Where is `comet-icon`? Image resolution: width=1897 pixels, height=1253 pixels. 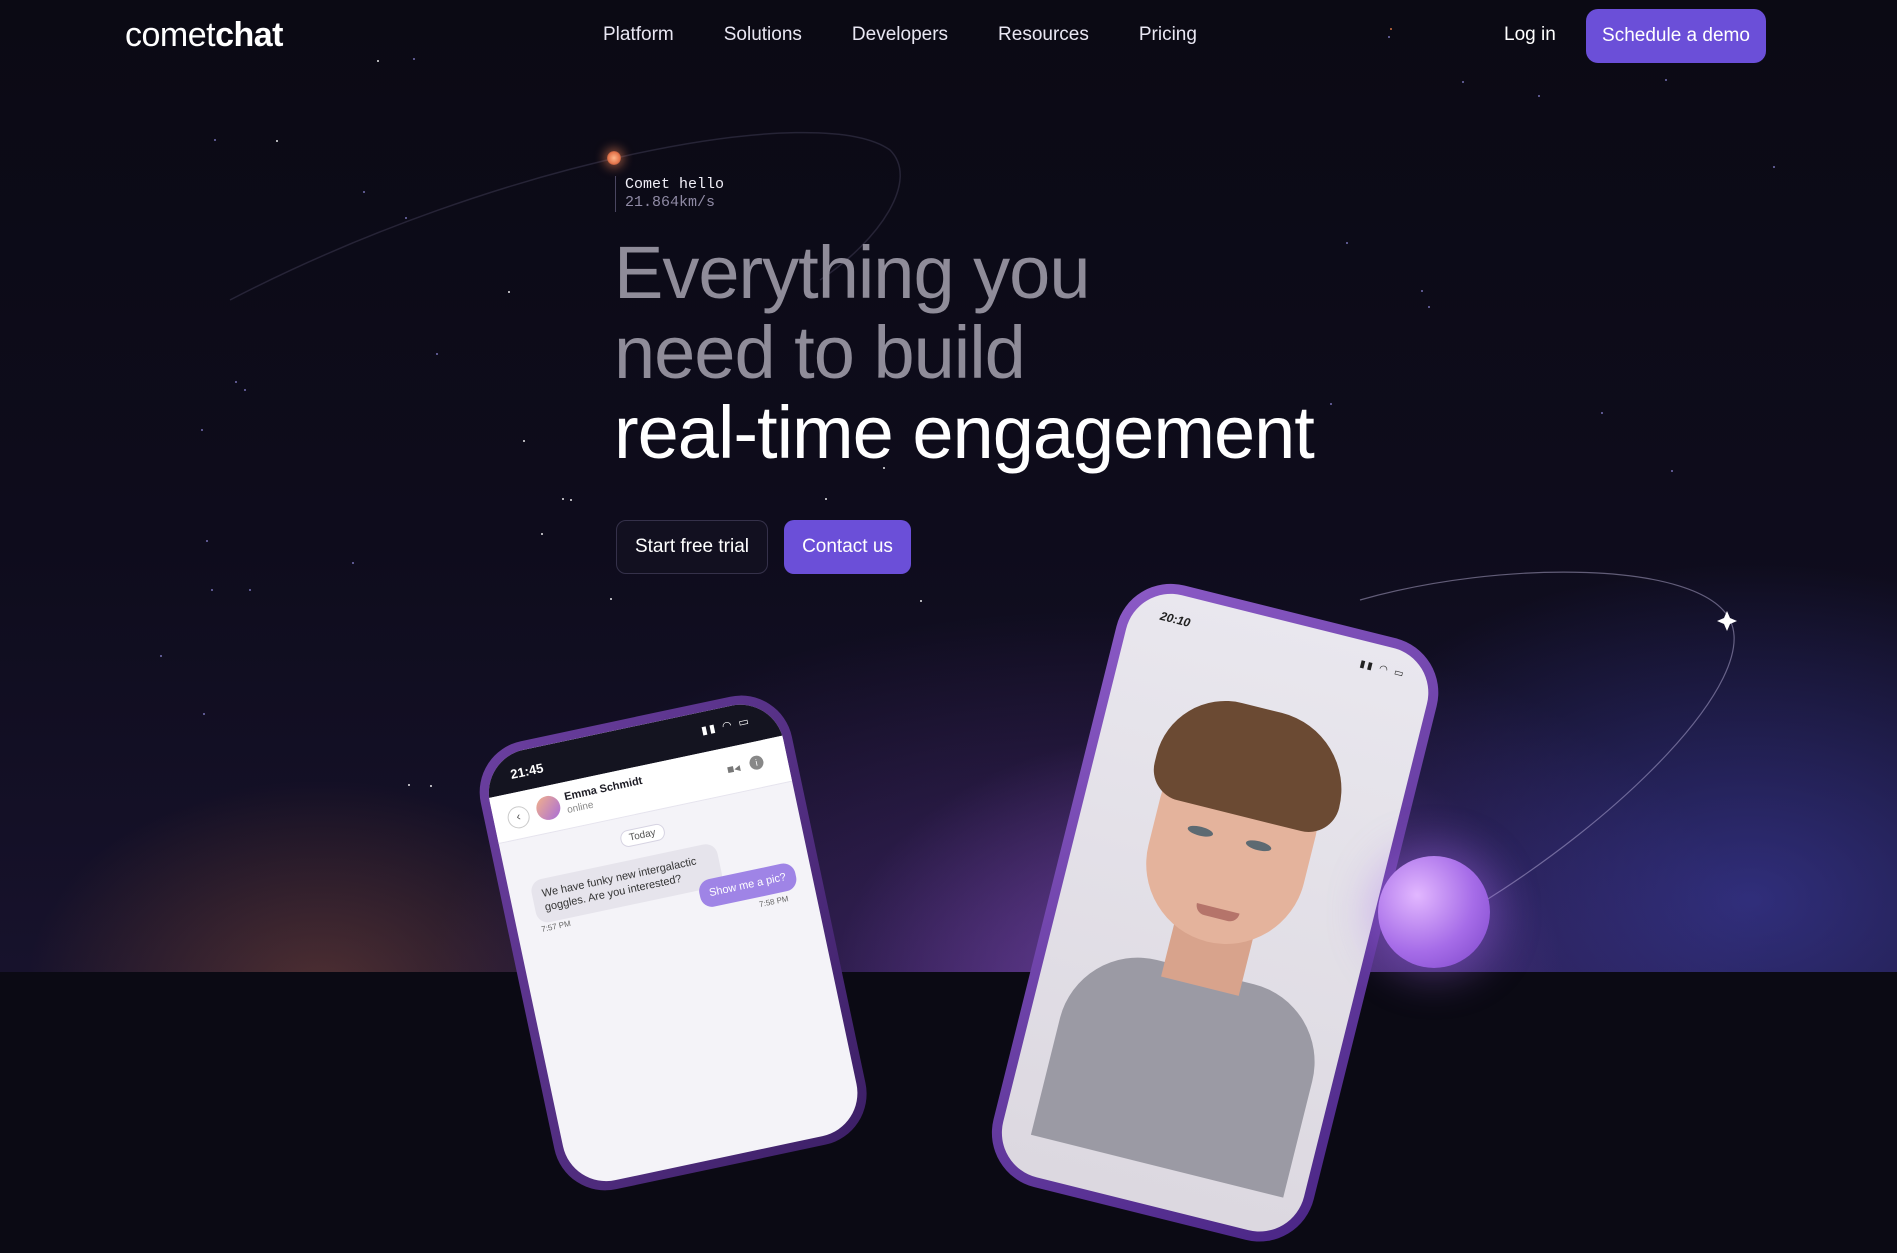
comet-icon is located at coordinates (614, 158).